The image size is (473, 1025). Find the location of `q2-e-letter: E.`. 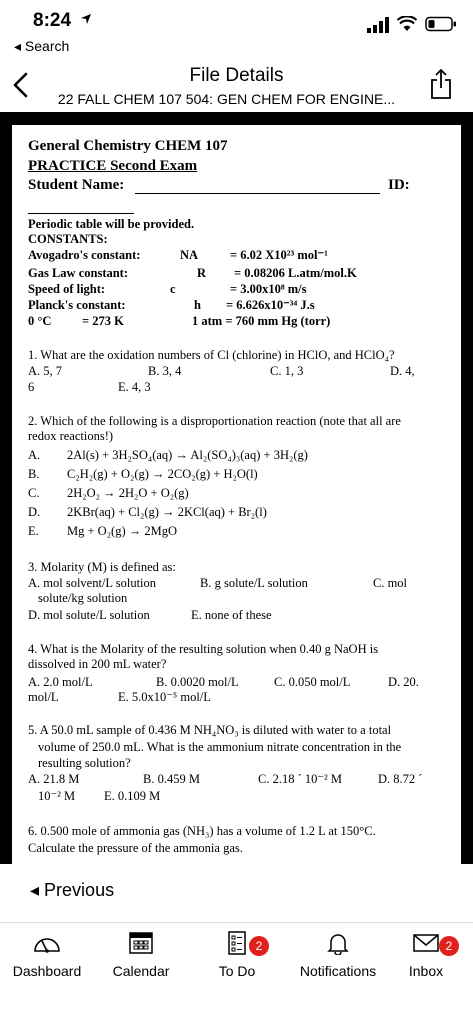

q2-e-letter: E. is located at coordinates (33, 531).